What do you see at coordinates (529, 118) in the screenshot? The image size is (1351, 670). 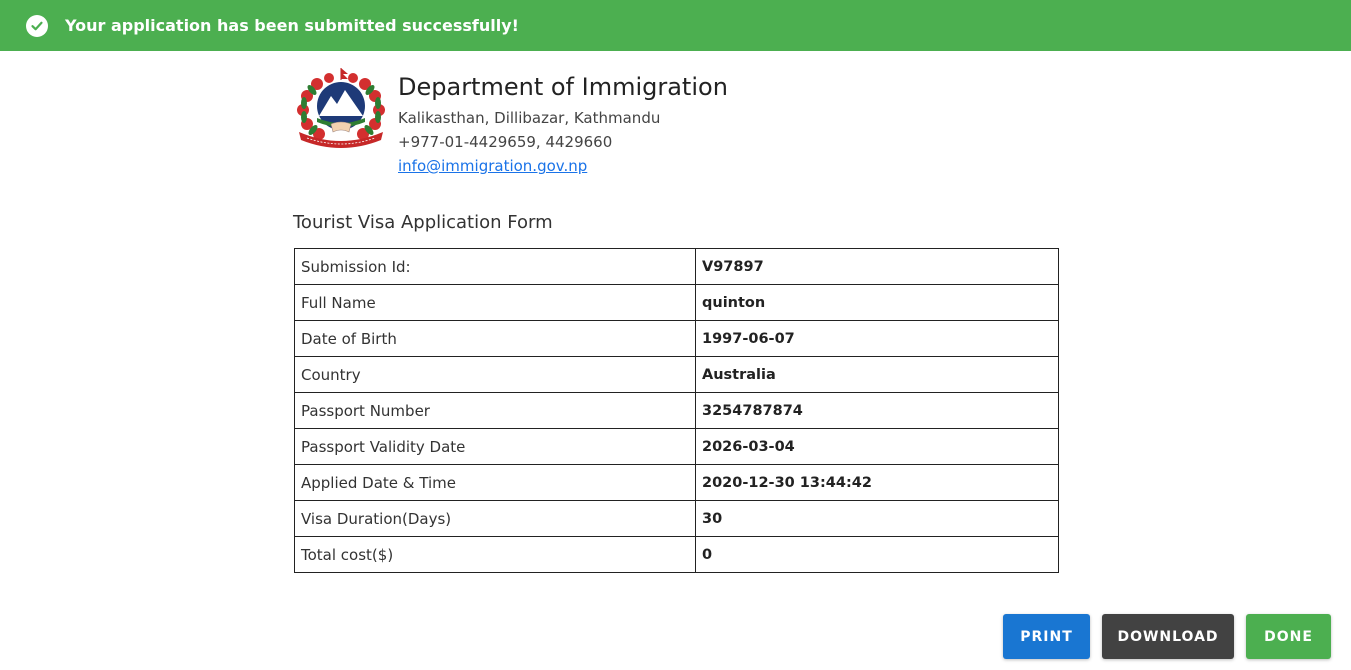 I see `organization-address: Kalikasthan, Dillibazar, Kathmandu` at bounding box center [529, 118].